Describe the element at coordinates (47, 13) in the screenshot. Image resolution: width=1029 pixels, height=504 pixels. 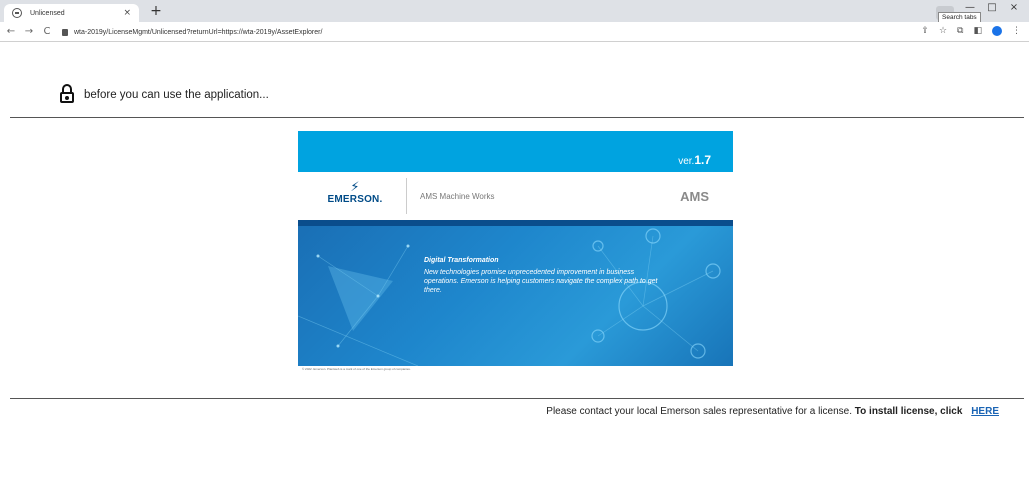
I see `tab-title: Unlicensed` at that location.